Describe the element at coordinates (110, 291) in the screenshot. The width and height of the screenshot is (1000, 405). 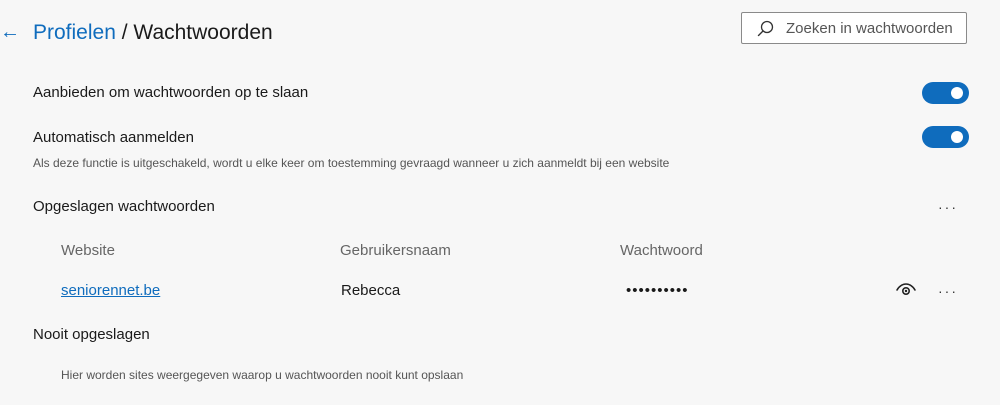
I see `saved-site-link: seniorennet.be` at that location.